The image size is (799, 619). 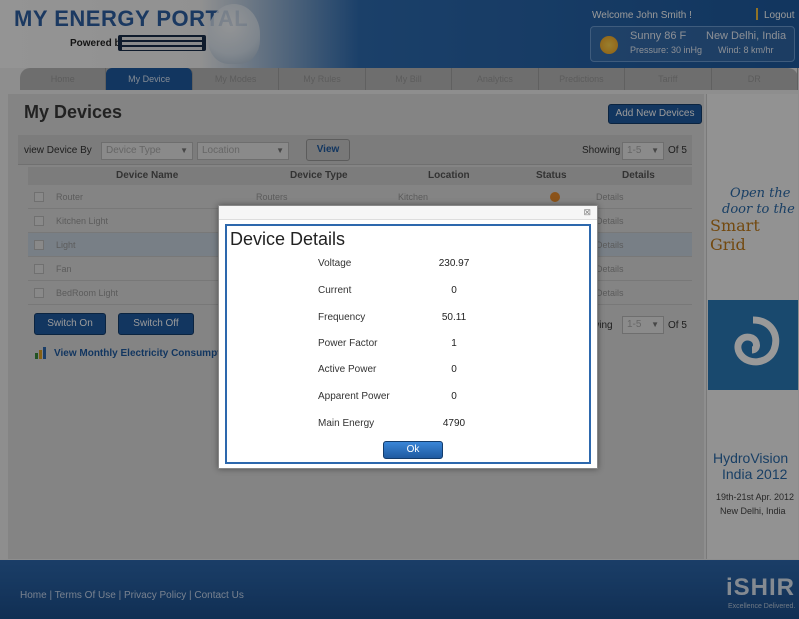 I want to click on field-value-voltage: 230.97, so click(x=454, y=263).